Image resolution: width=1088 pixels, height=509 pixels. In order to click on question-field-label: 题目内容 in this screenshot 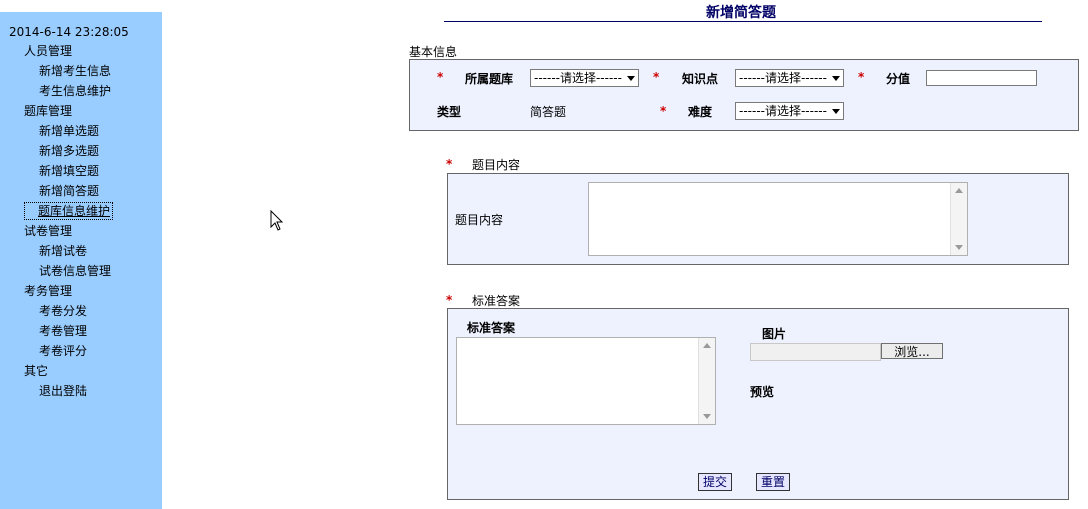, I will do `click(479, 220)`.